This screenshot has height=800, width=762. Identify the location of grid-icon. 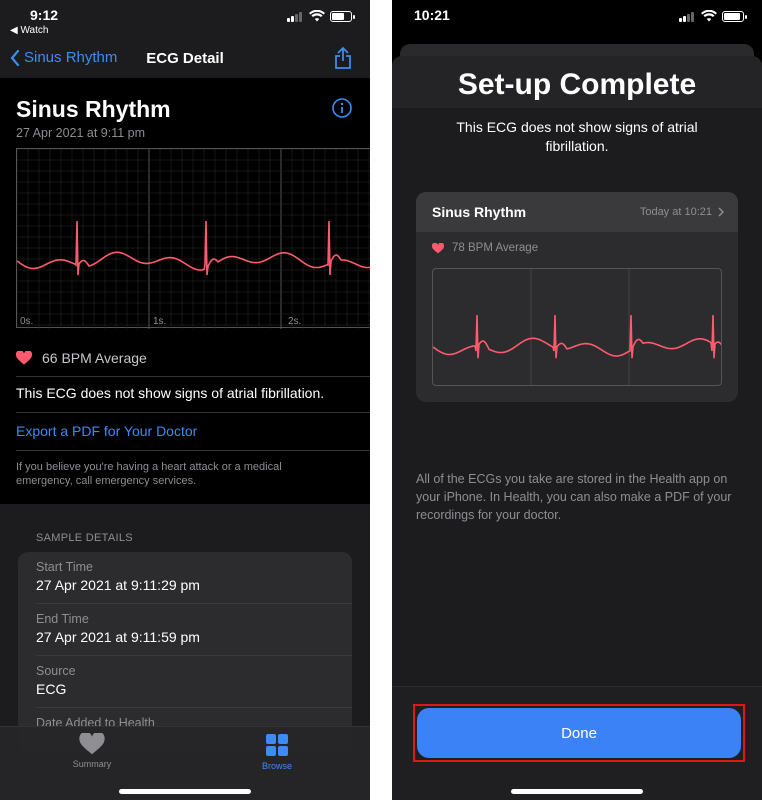
(277, 745).